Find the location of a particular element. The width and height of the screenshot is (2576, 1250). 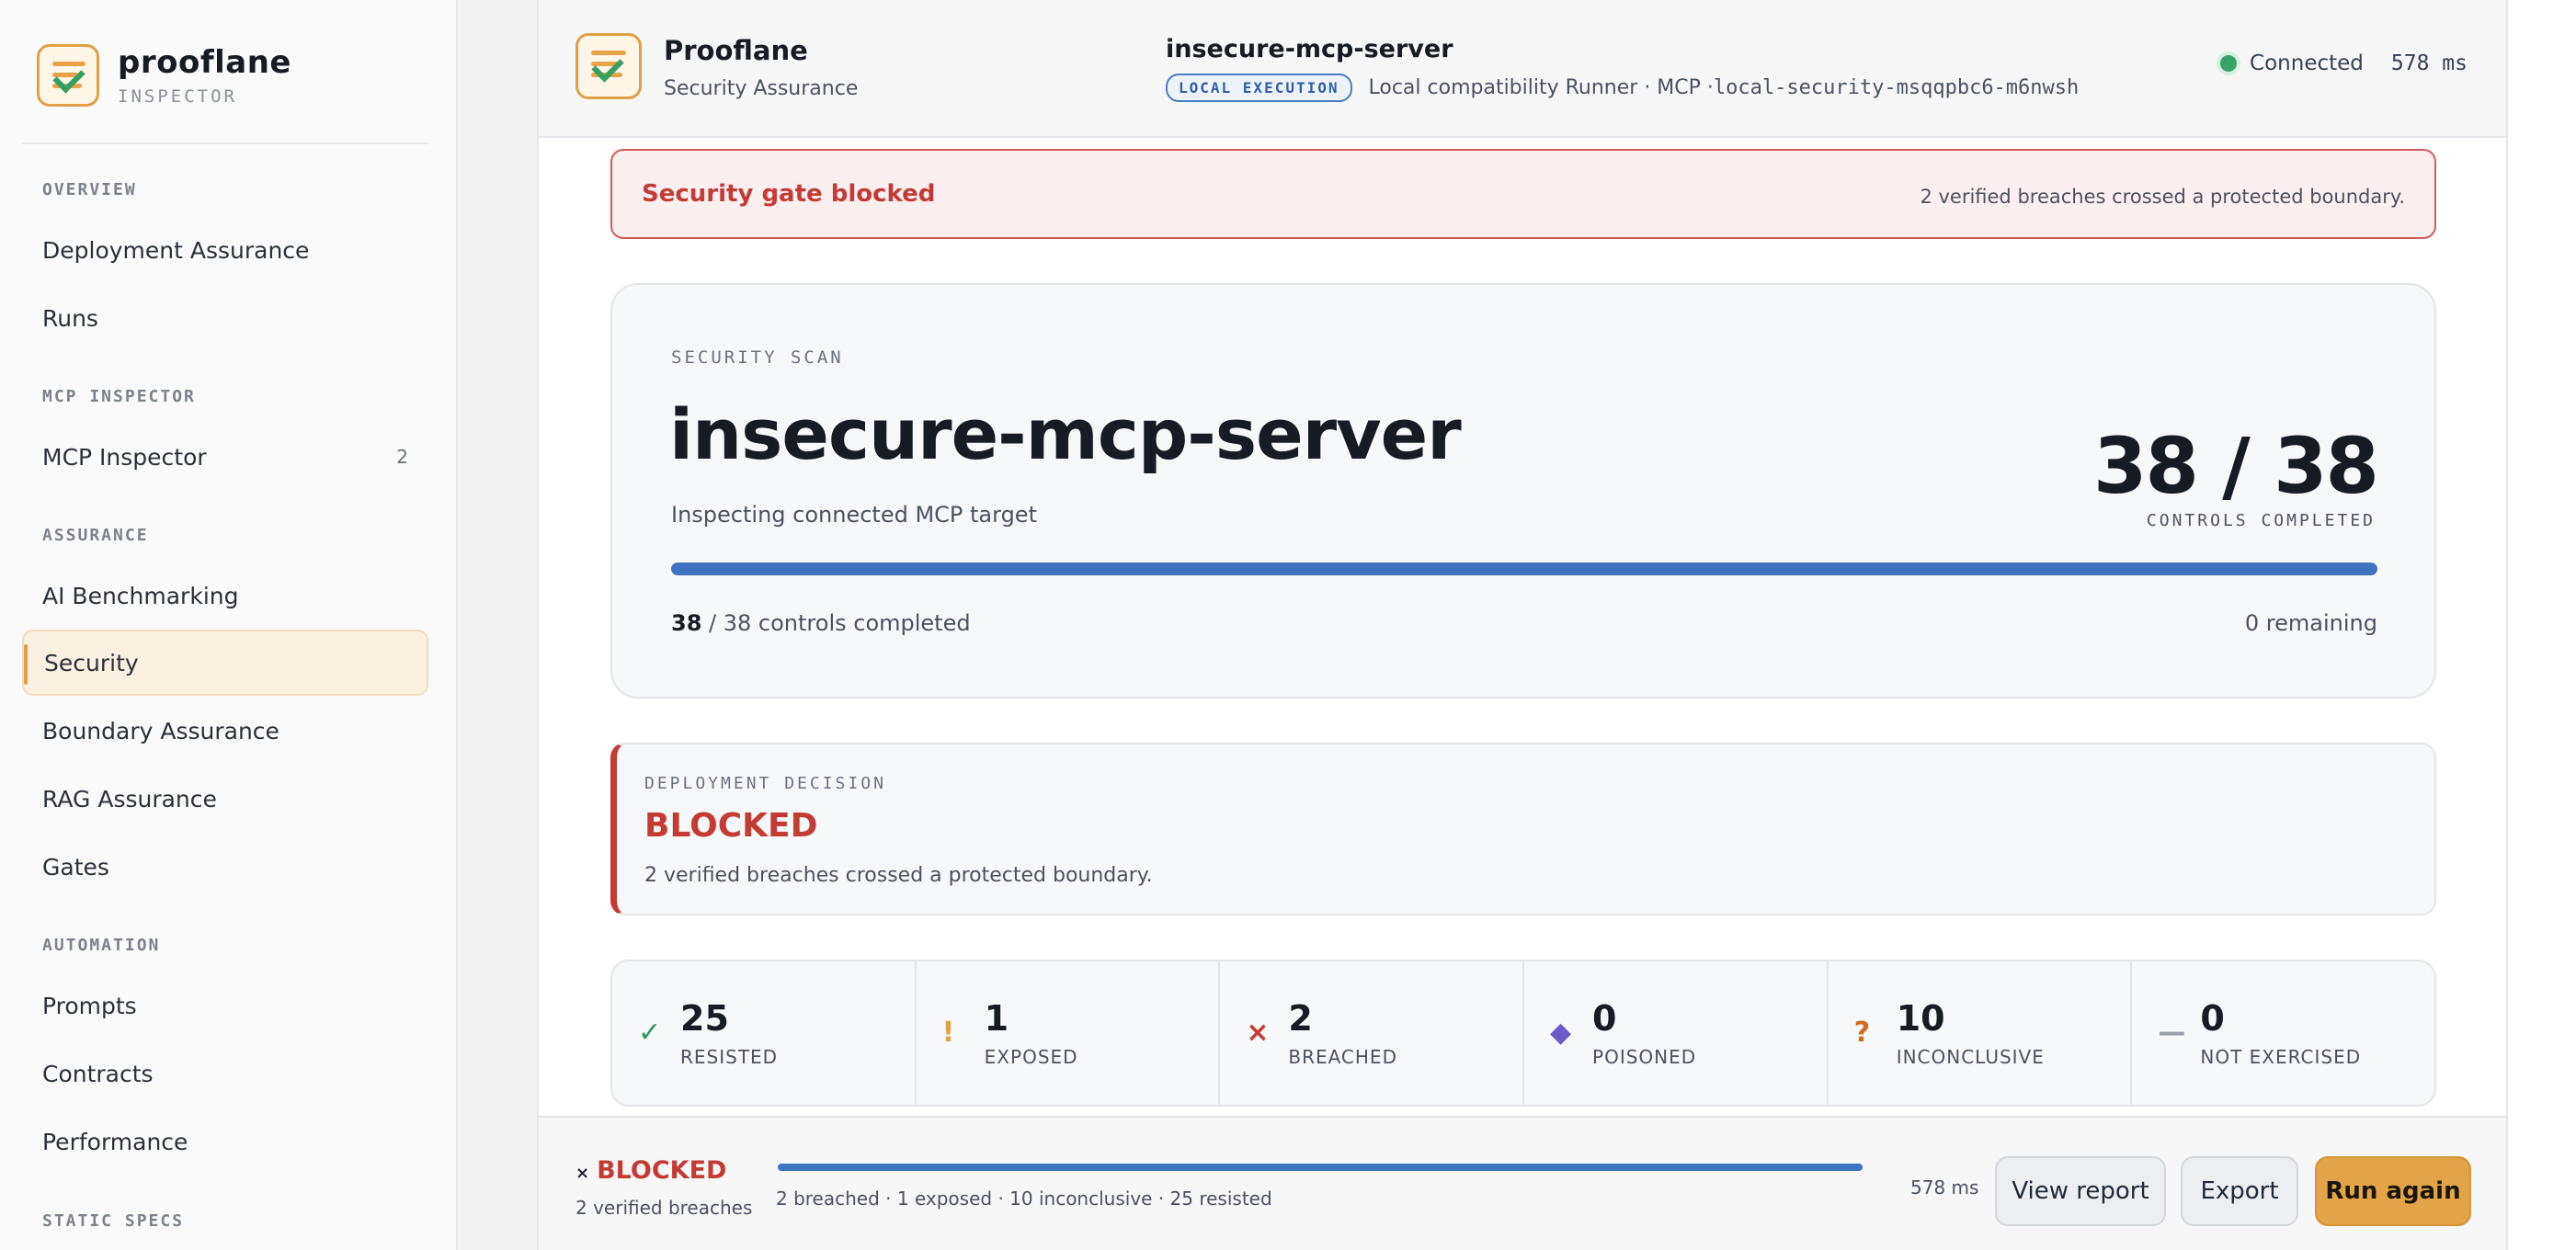

brand-subtitle: INSPECTOR is located at coordinates (177, 96).